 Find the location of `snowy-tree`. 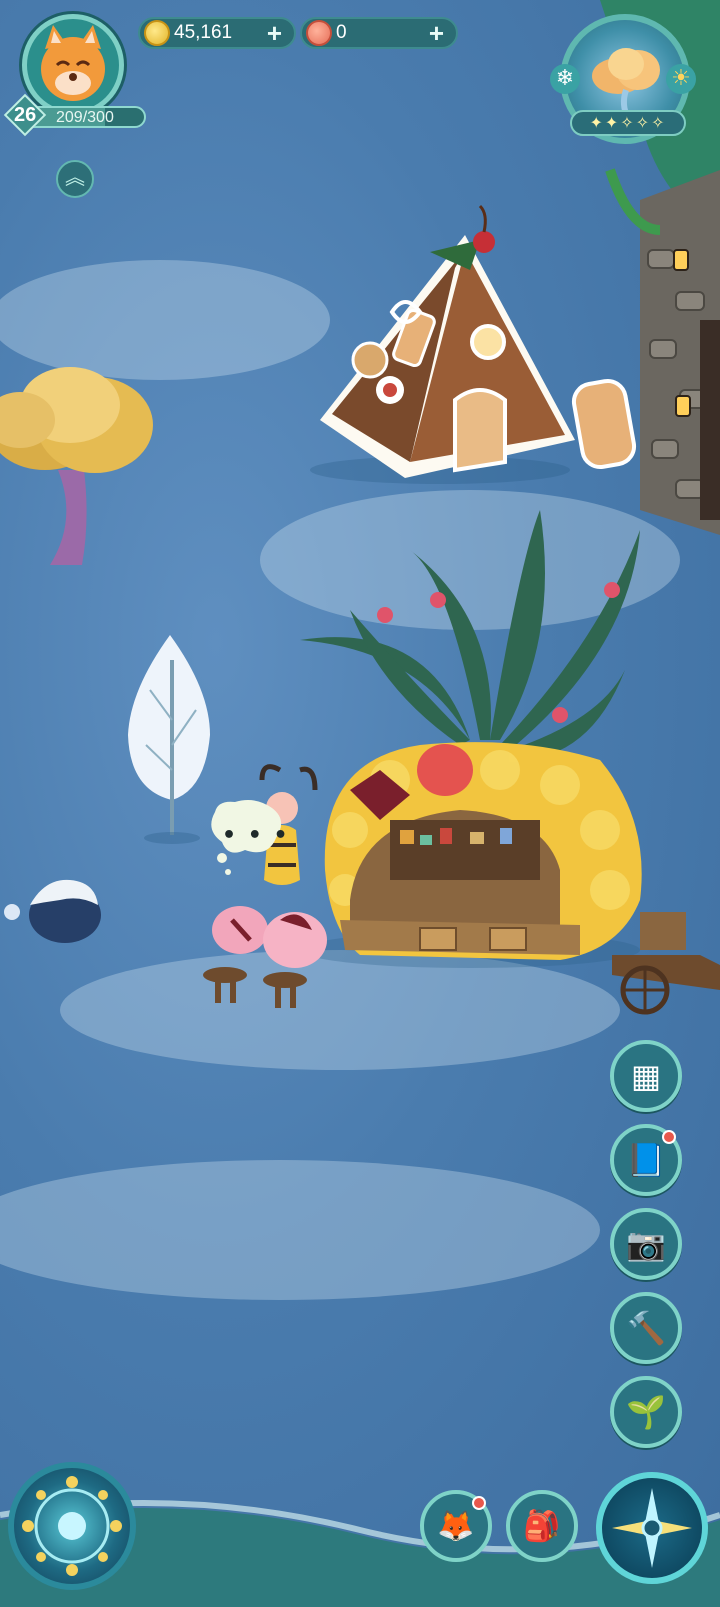

snowy-tree is located at coordinates (169, 739).